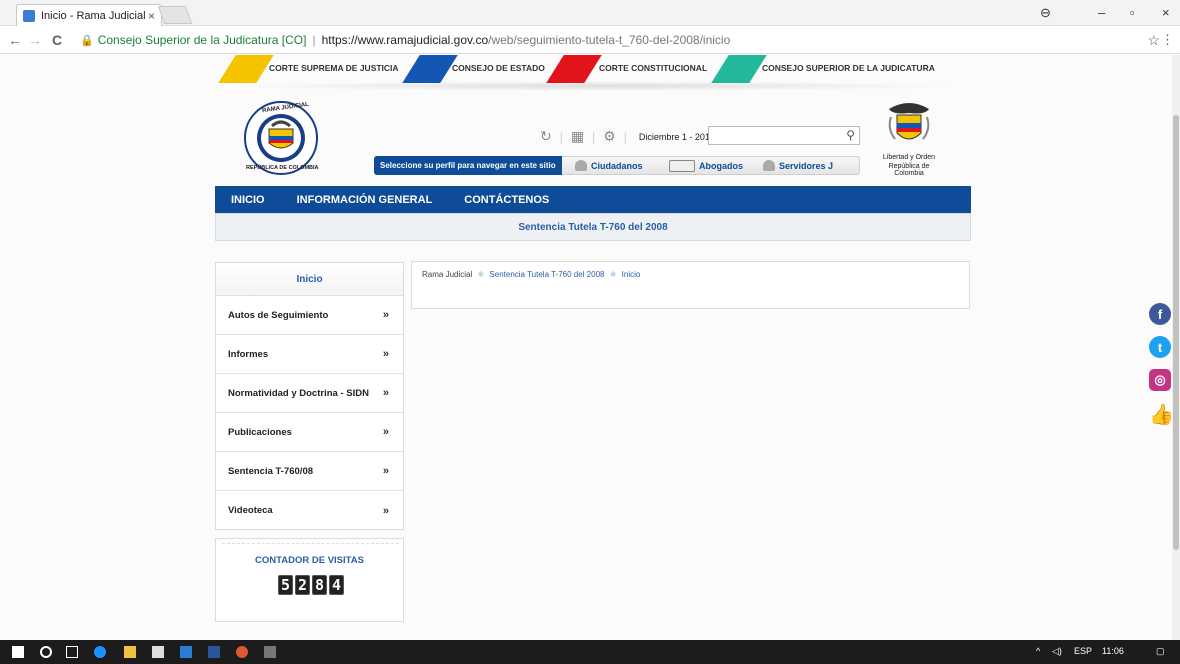 The height and width of the screenshot is (664, 1180). What do you see at coordinates (285, 585) in the screenshot?
I see `counter-digit: 5` at bounding box center [285, 585].